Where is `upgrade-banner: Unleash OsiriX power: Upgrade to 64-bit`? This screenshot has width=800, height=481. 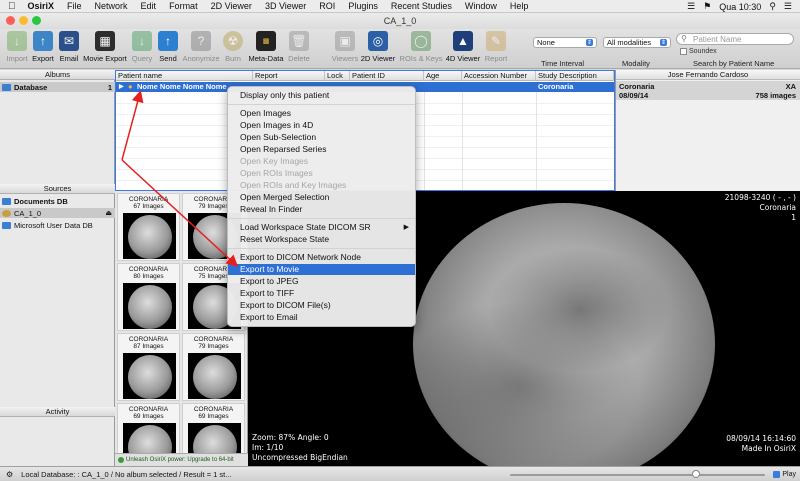 upgrade-banner: Unleash OsiriX power: Upgrade to 64-bit is located at coordinates (181, 459).